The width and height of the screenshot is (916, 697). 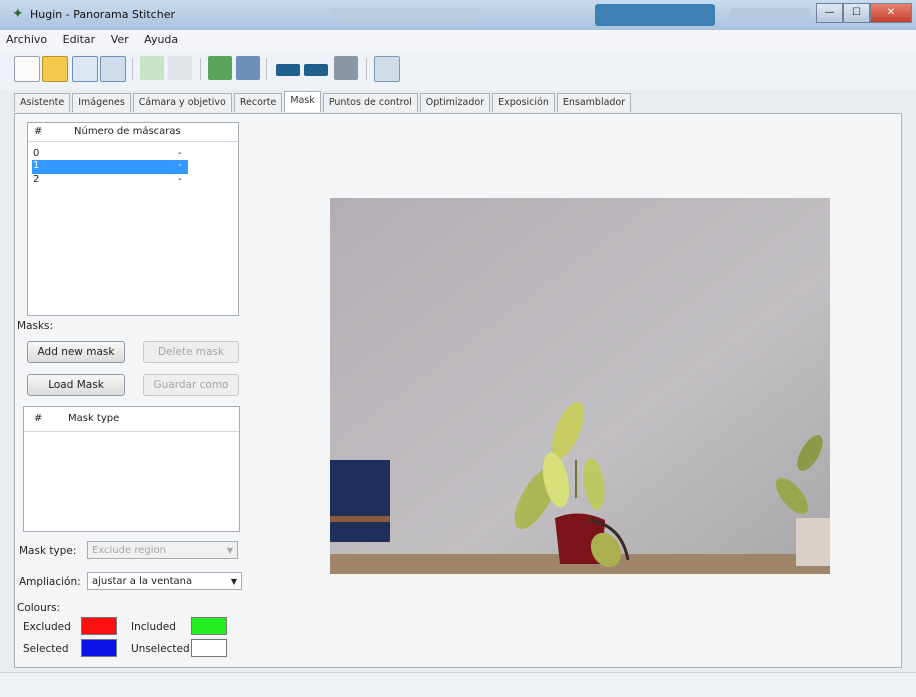 What do you see at coordinates (153, 627) in the screenshot?
I see `included-label: Included` at bounding box center [153, 627].